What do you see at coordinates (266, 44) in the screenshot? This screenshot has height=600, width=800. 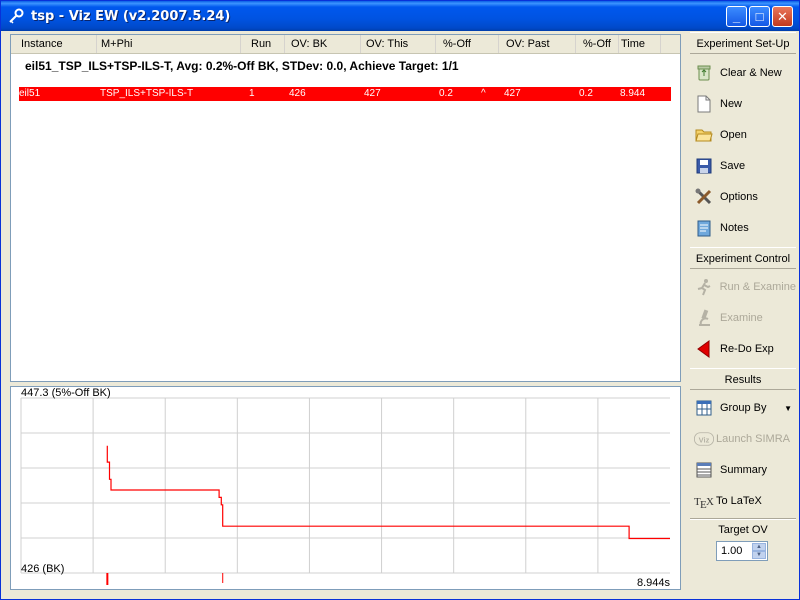 I see `col-run: Run` at bounding box center [266, 44].